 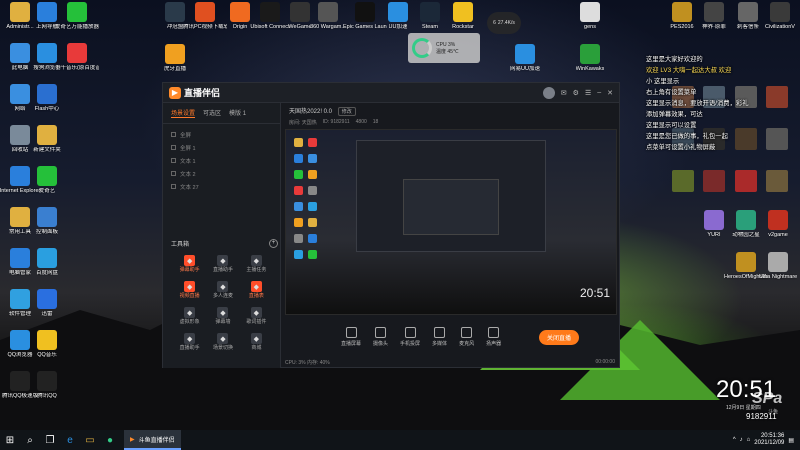 I want to click on mail-icon: ✉, so click(x=564, y=93).